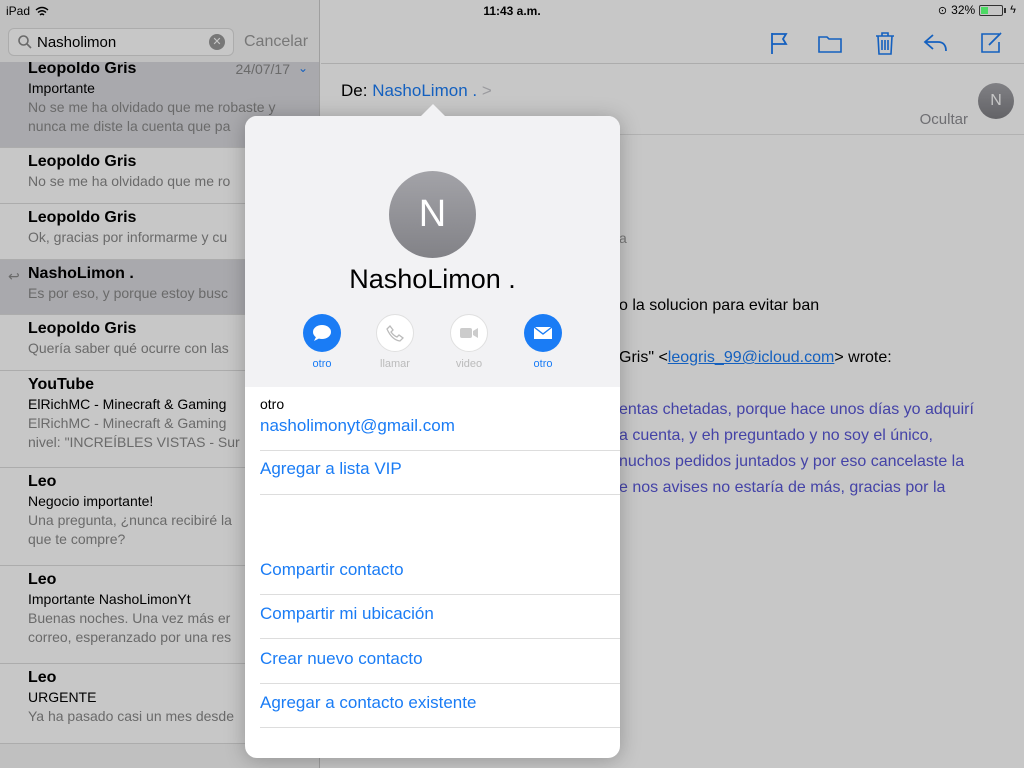  What do you see at coordinates (543, 332) in the screenshot?
I see `mail-icon` at bounding box center [543, 332].